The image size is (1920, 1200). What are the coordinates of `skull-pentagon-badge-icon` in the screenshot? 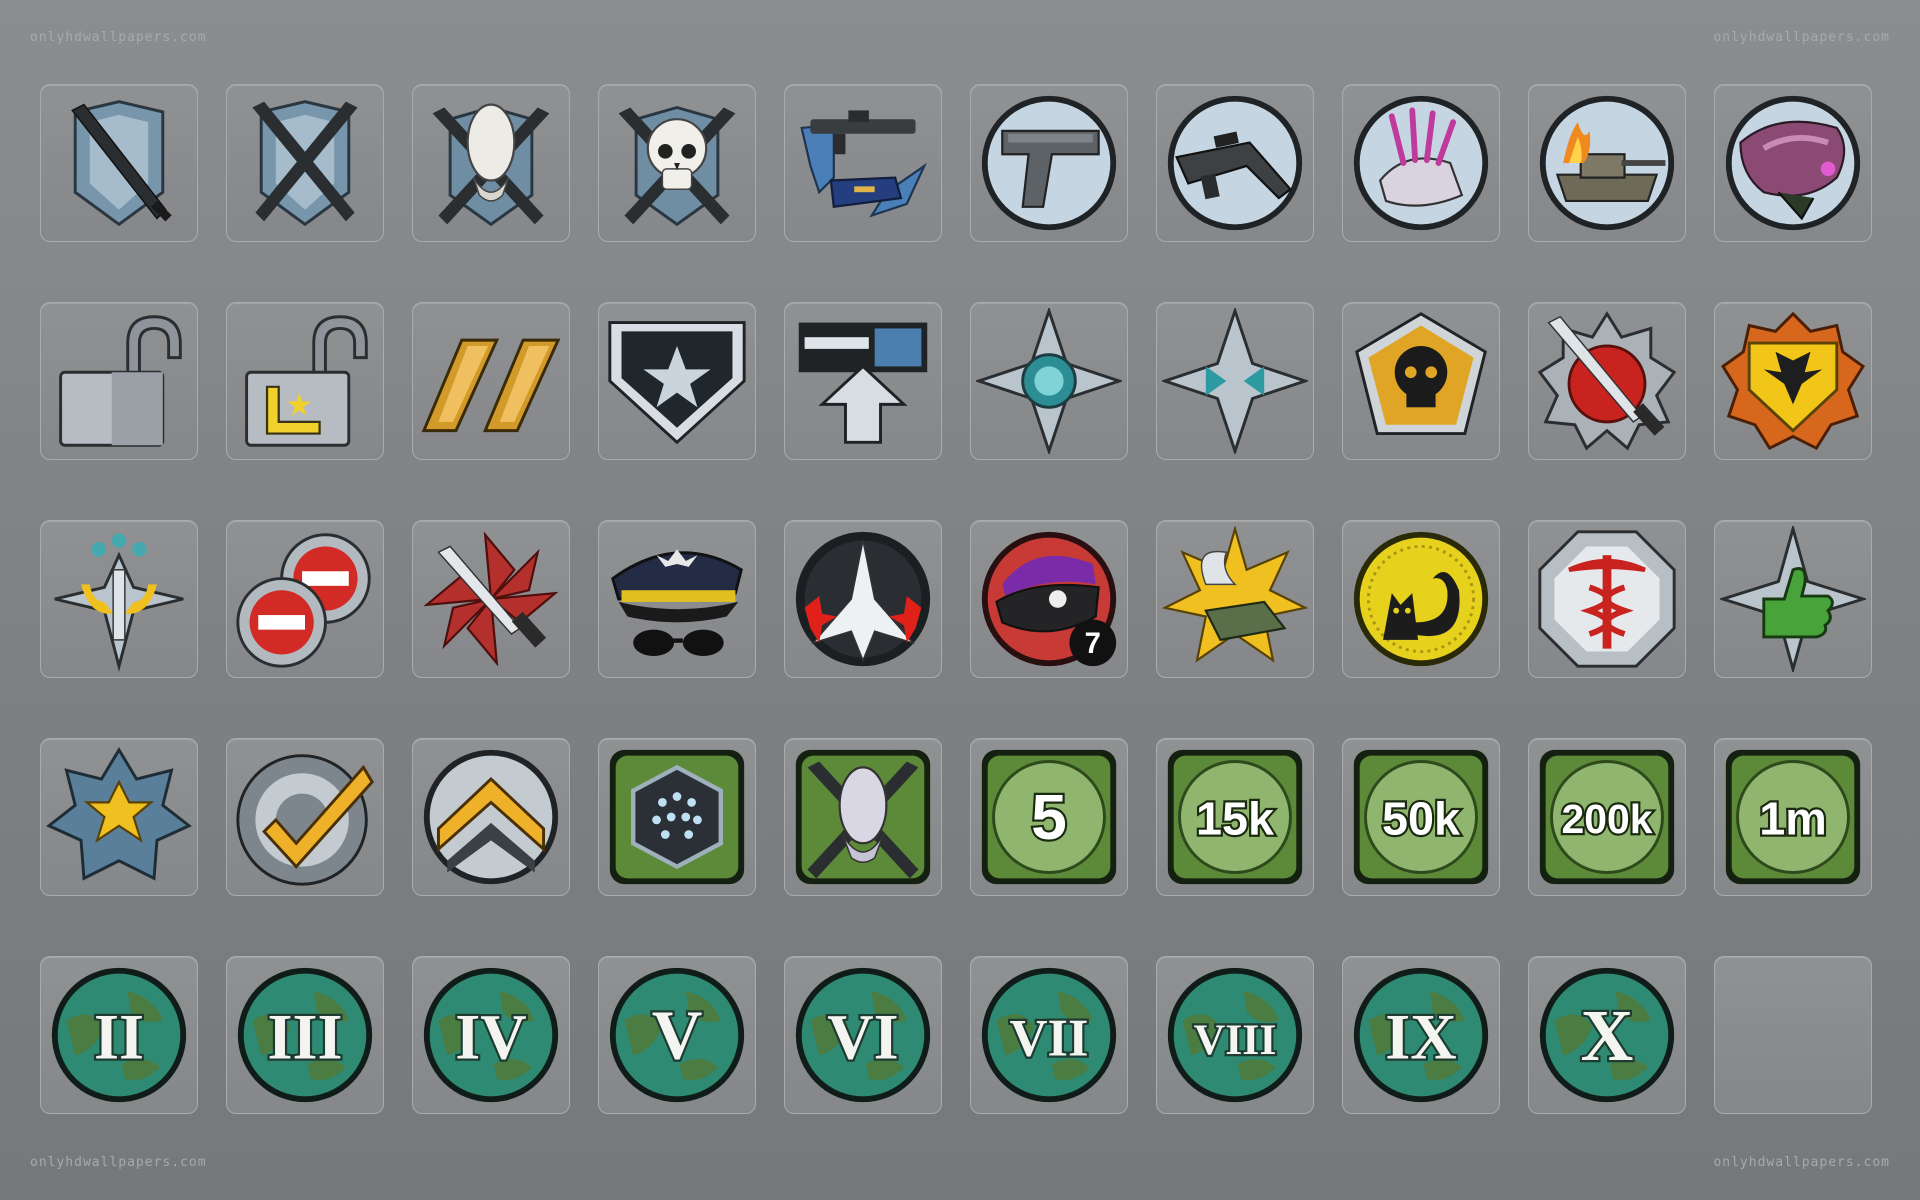 It's located at (1421, 374).